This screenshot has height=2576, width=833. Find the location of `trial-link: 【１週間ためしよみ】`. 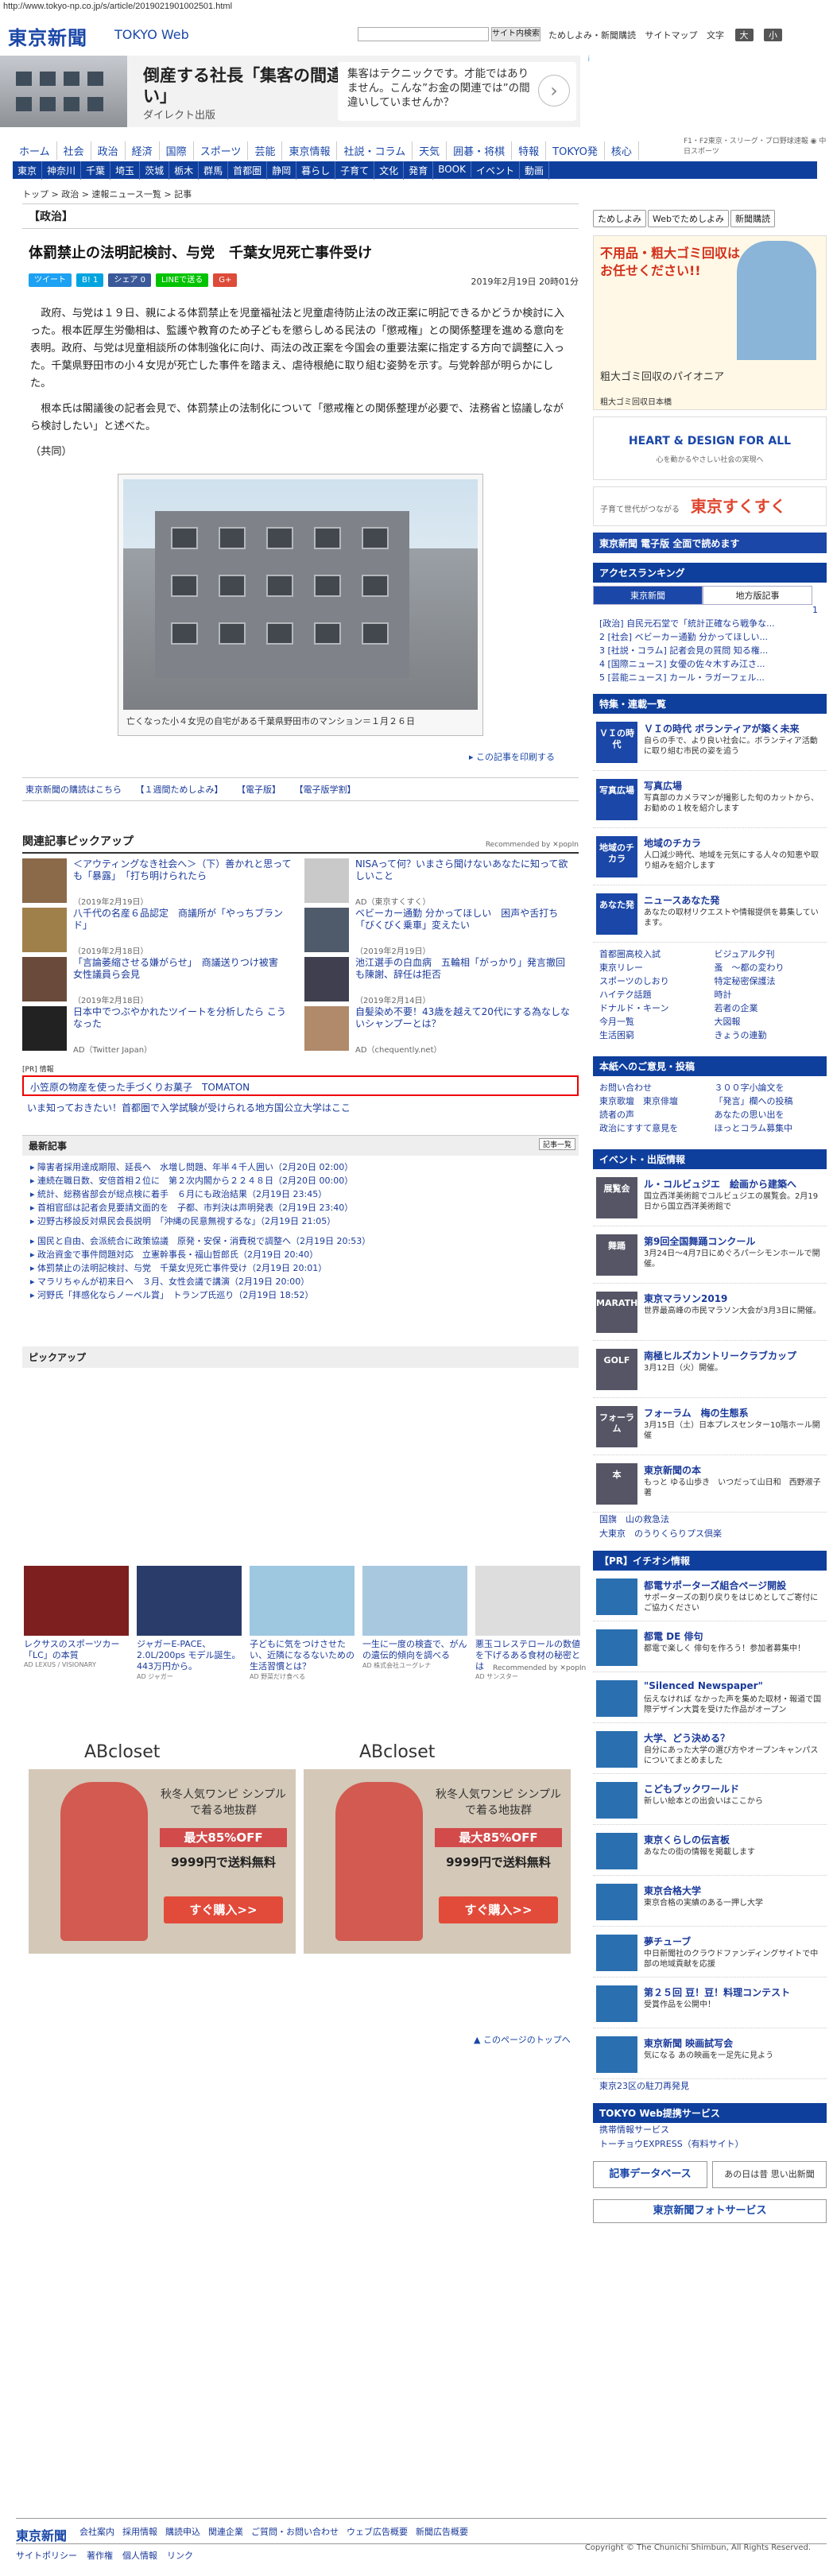

trial-link: 【１週間ためしよみ】 is located at coordinates (179, 789).